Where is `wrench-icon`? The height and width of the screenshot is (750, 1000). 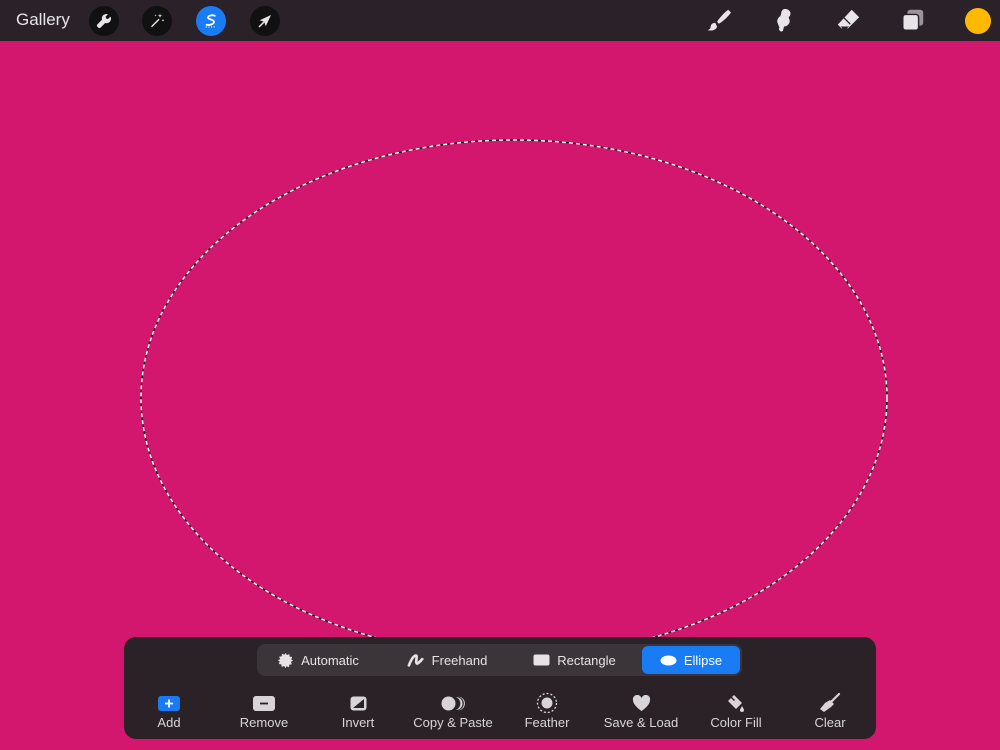
wrench-icon is located at coordinates (104, 21).